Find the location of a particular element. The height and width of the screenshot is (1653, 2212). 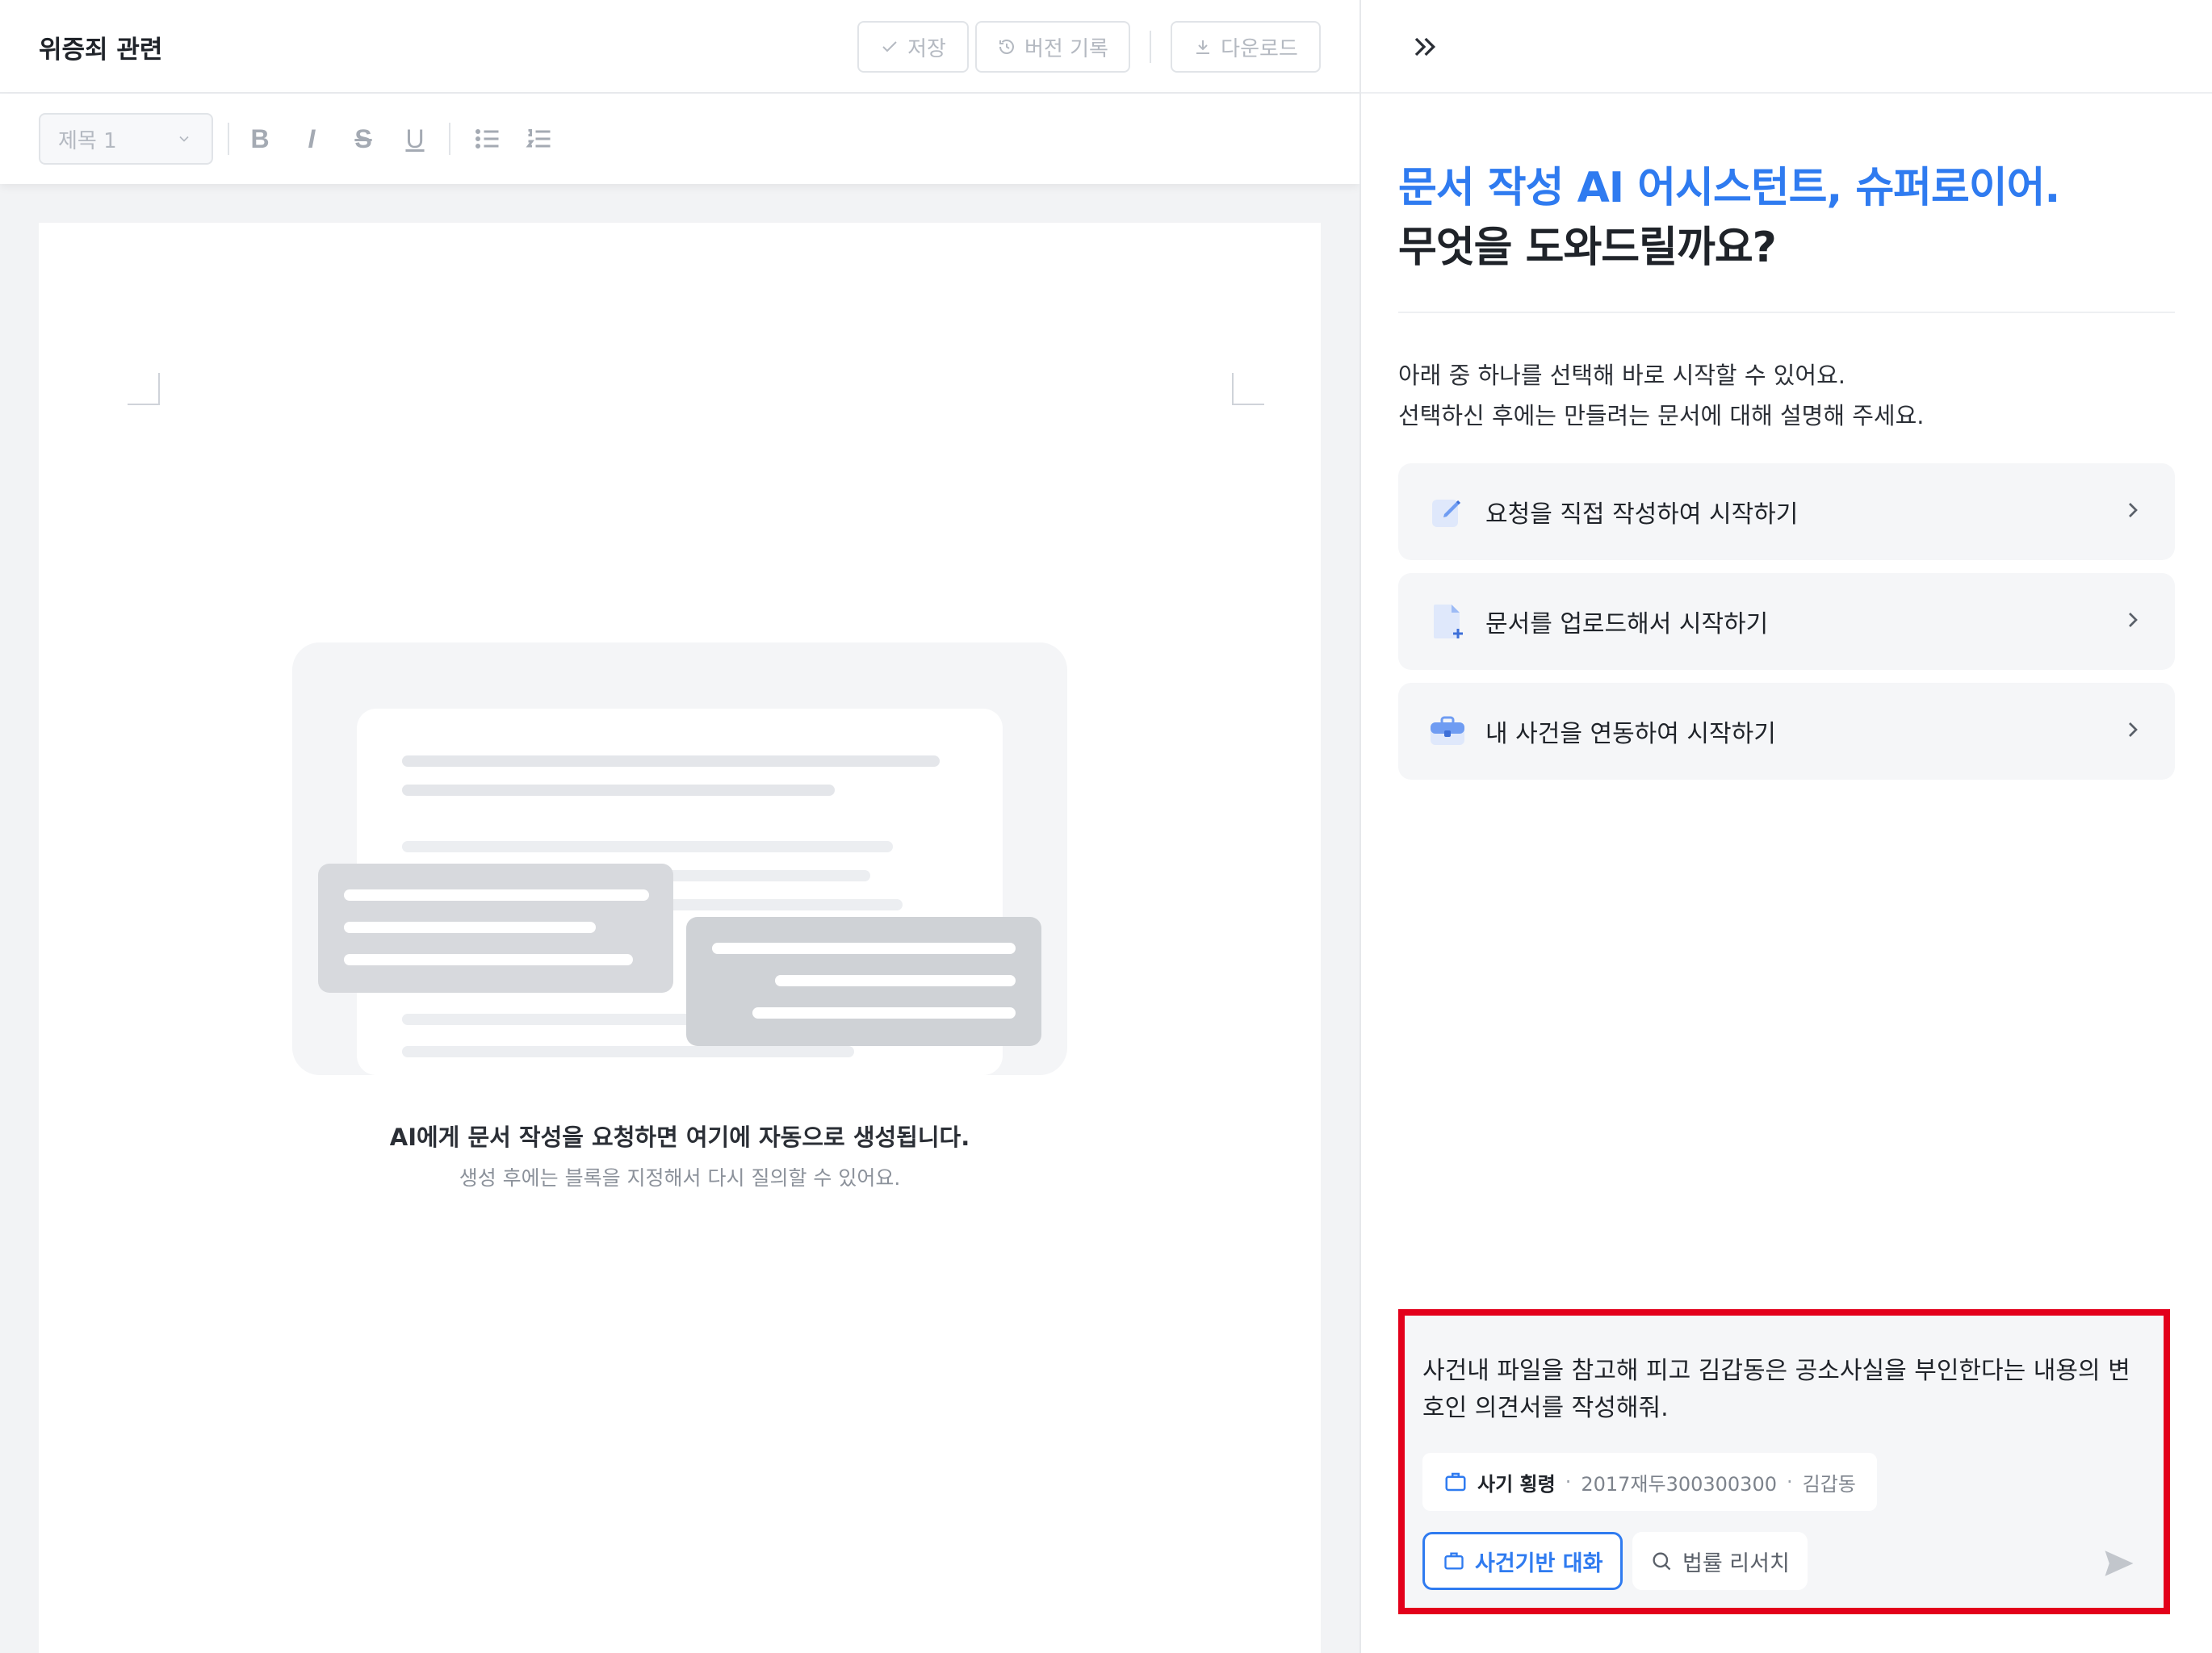

case-name: 사기 횡령 is located at coordinates (1516, 1484).